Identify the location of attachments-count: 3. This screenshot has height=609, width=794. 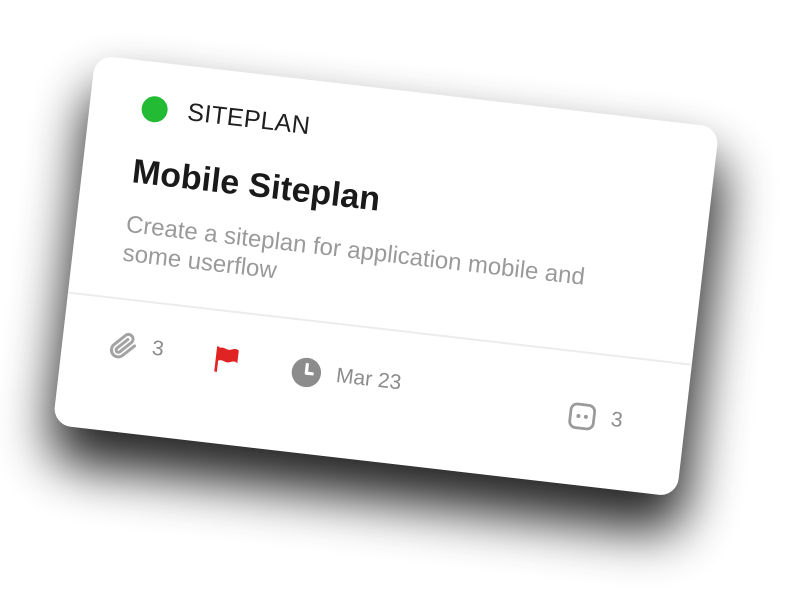
(158, 348).